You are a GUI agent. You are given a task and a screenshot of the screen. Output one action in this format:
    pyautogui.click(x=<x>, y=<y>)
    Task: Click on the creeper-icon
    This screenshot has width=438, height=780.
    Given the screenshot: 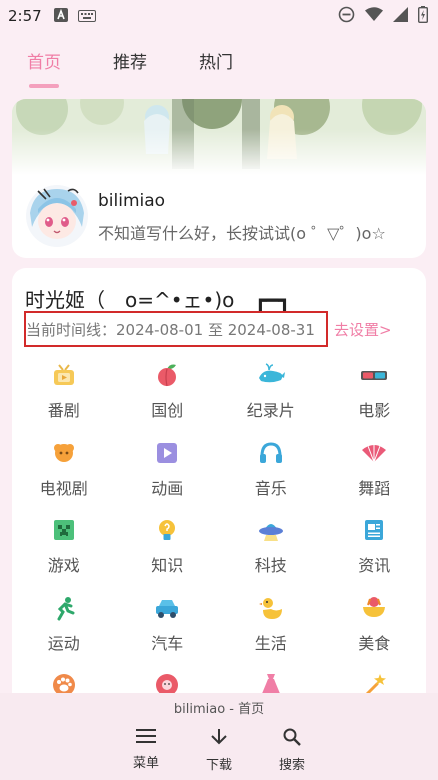 What is the action you would take?
    pyautogui.click(x=64, y=530)
    